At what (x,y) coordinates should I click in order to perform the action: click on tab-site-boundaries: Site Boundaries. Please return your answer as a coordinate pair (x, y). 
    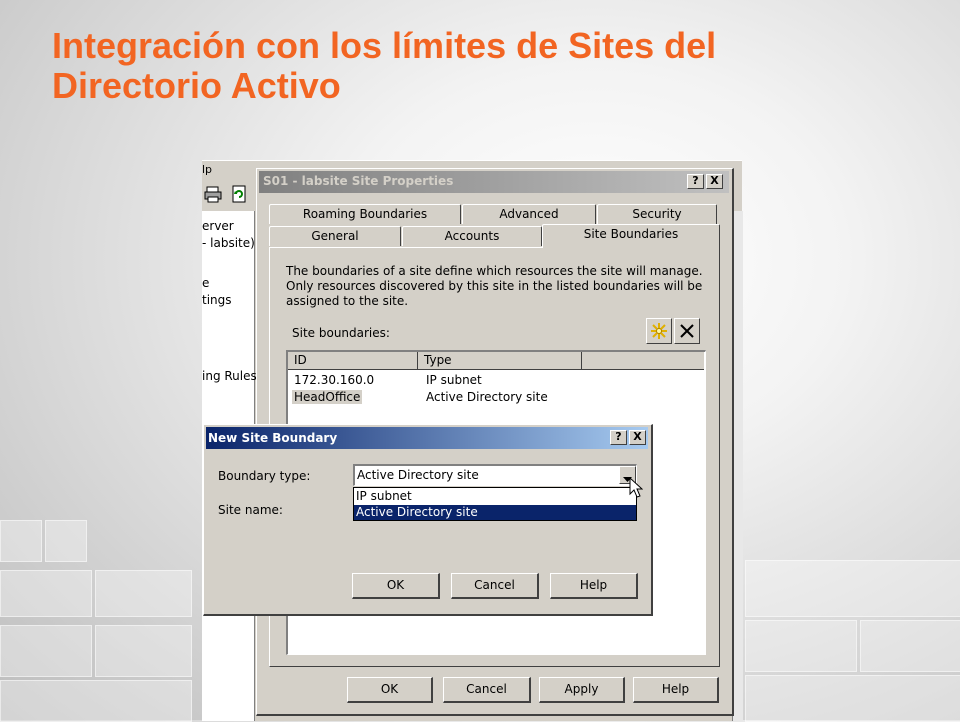
    Looking at the image, I should click on (631, 236).